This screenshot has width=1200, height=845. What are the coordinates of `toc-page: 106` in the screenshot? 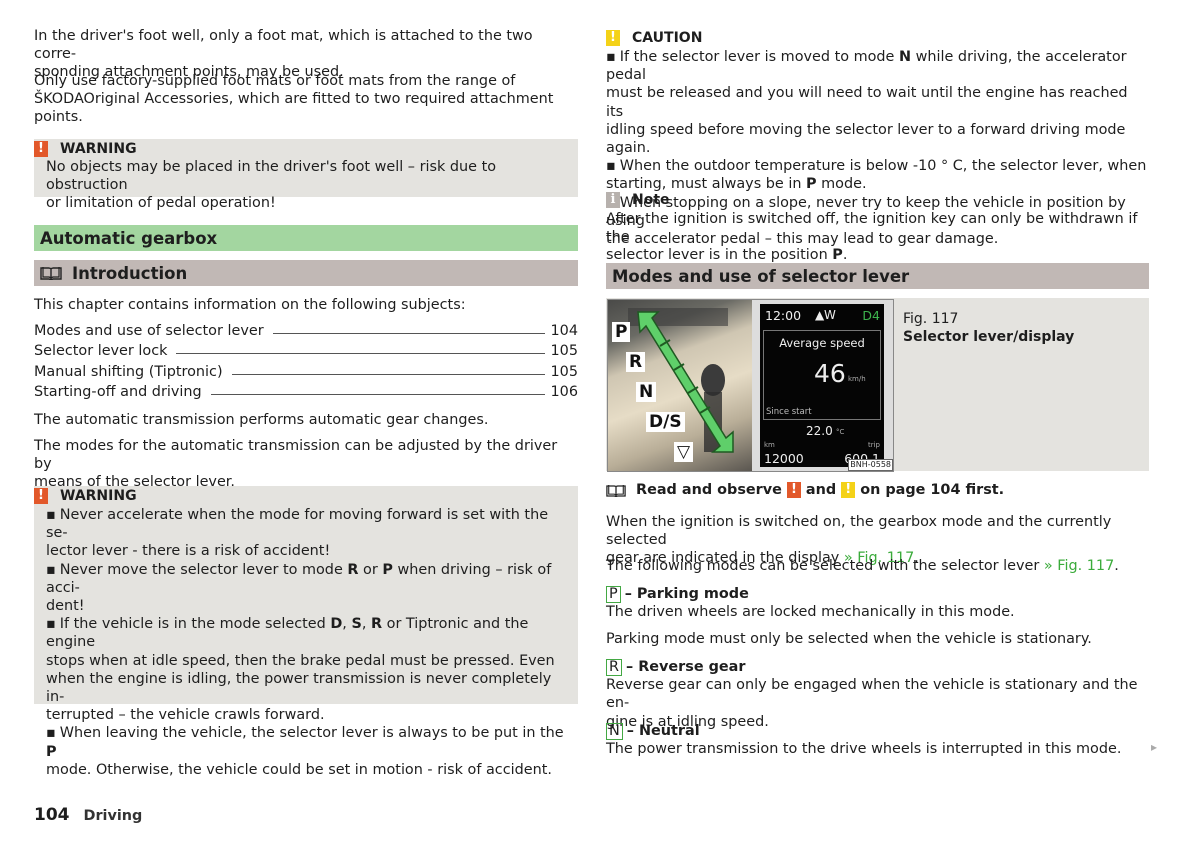 It's located at (564, 391).